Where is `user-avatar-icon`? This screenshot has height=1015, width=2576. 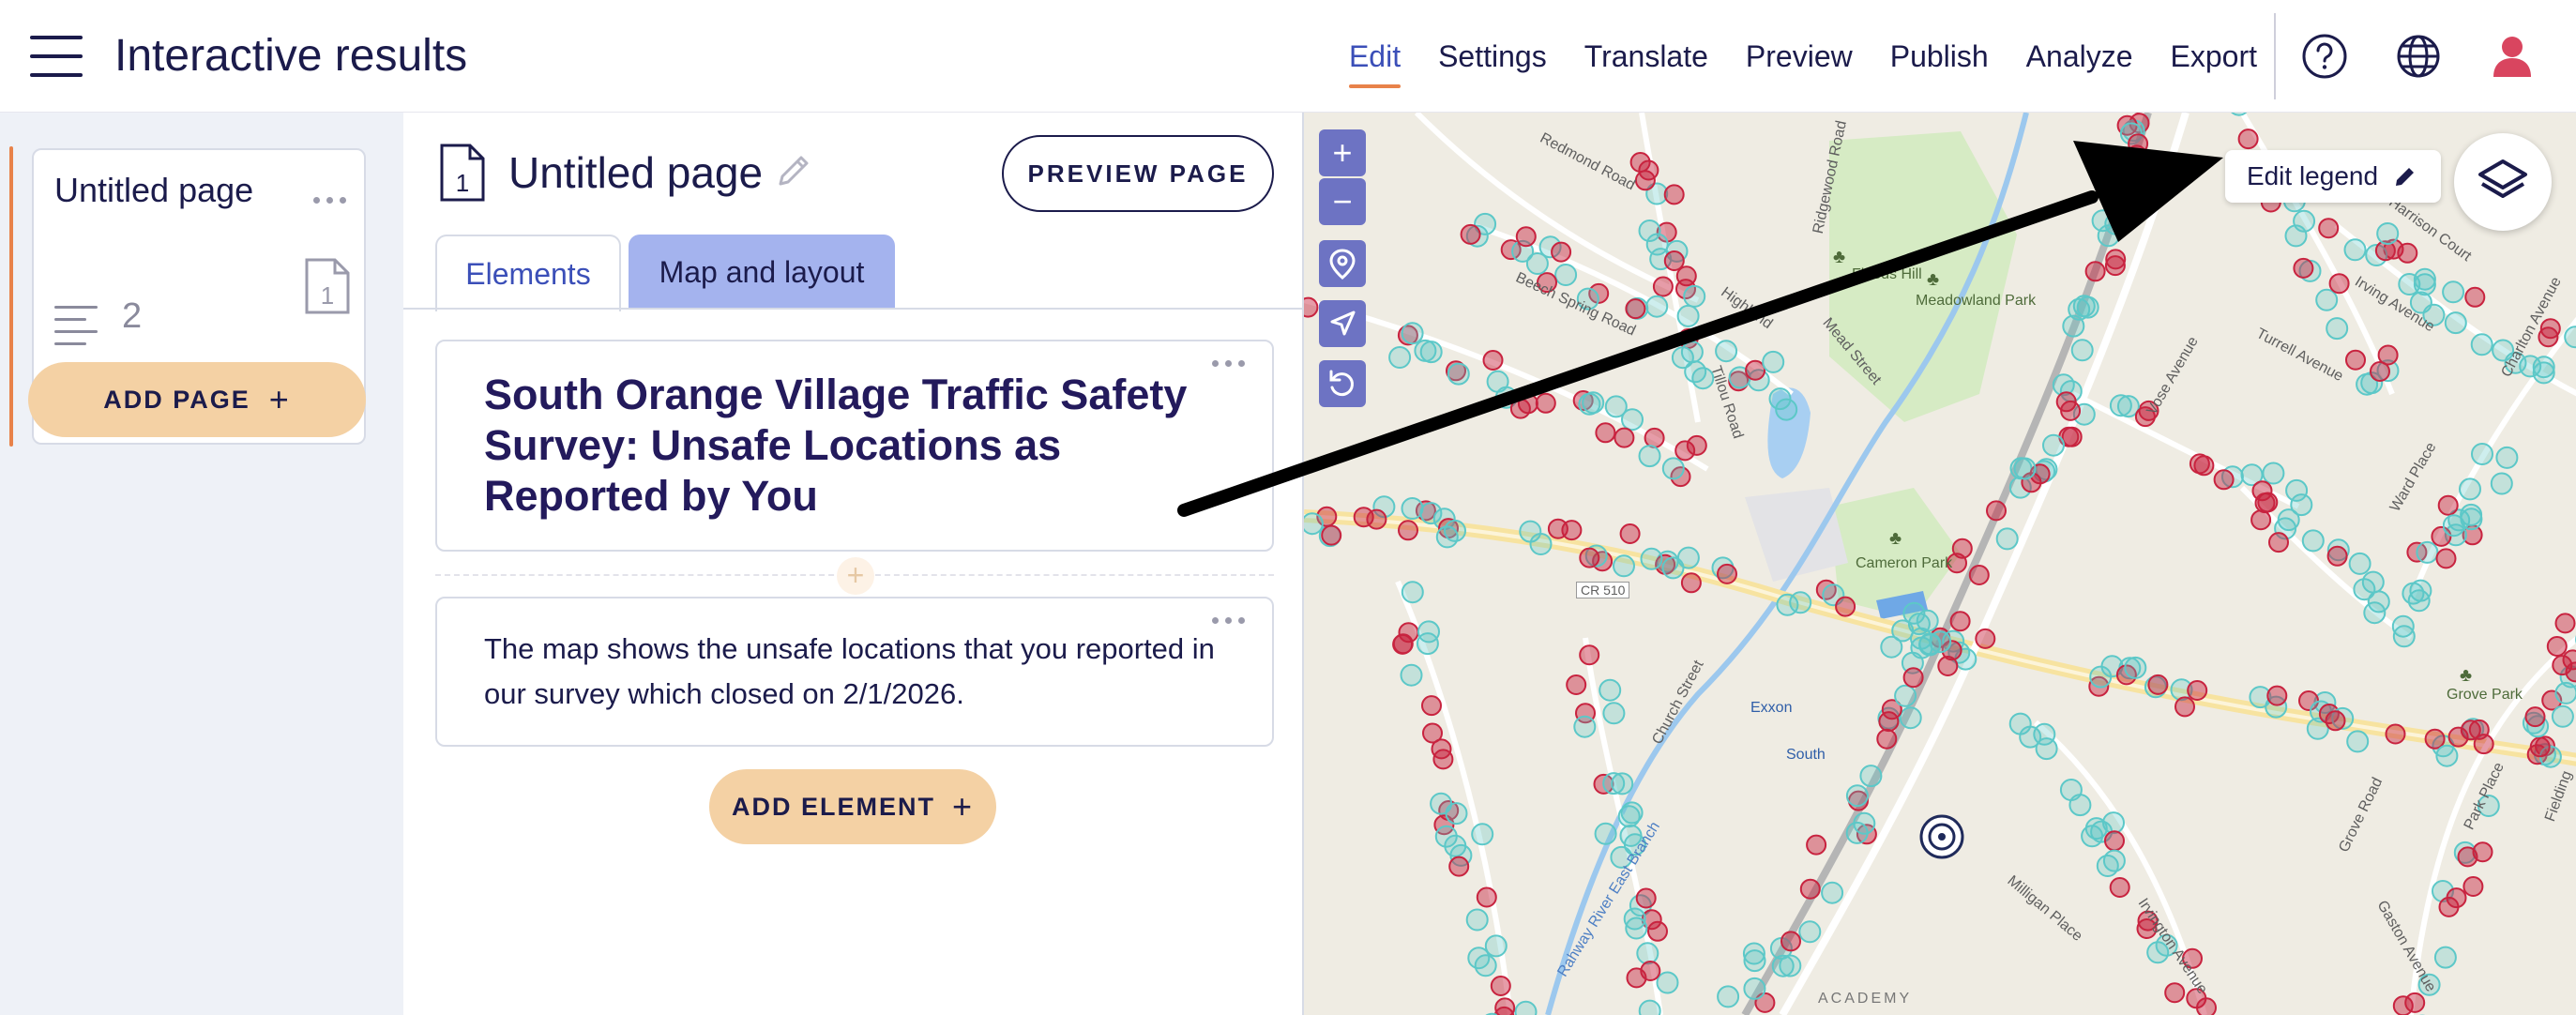
user-avatar-icon is located at coordinates (2513, 56).